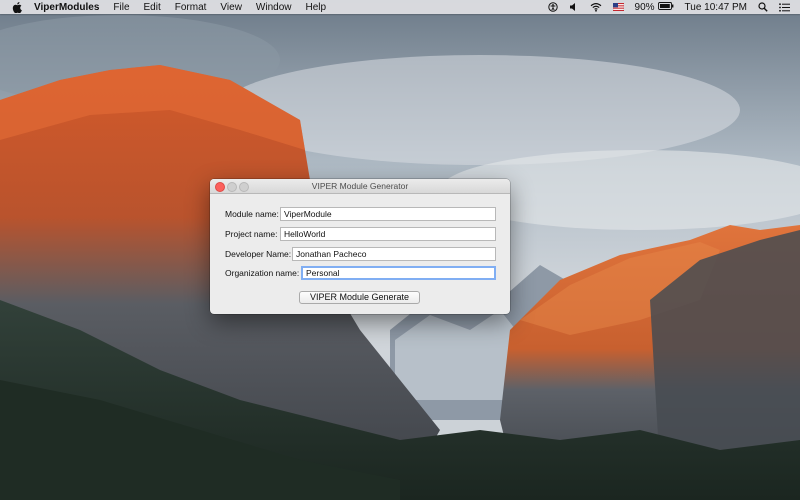  Describe the element at coordinates (232, 187) in the screenshot. I see `minimize-button` at that location.